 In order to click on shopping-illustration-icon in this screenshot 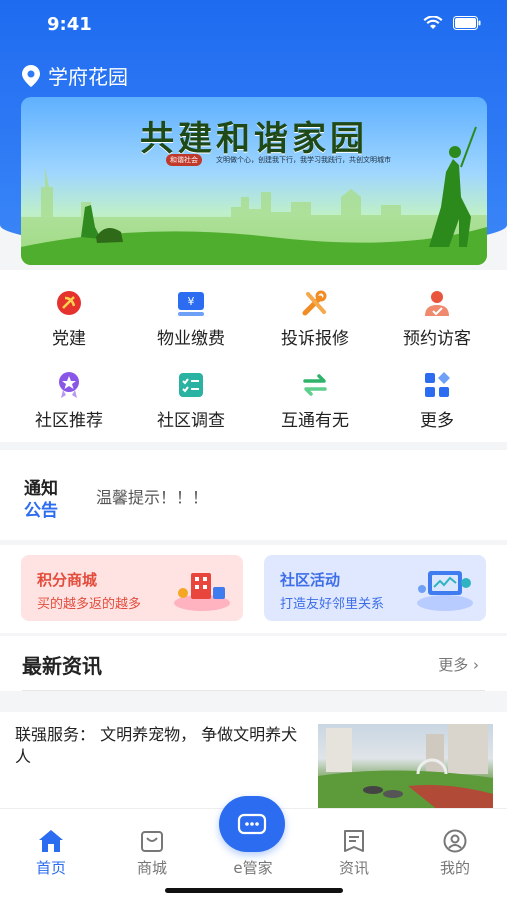, I will do `click(202, 592)`.